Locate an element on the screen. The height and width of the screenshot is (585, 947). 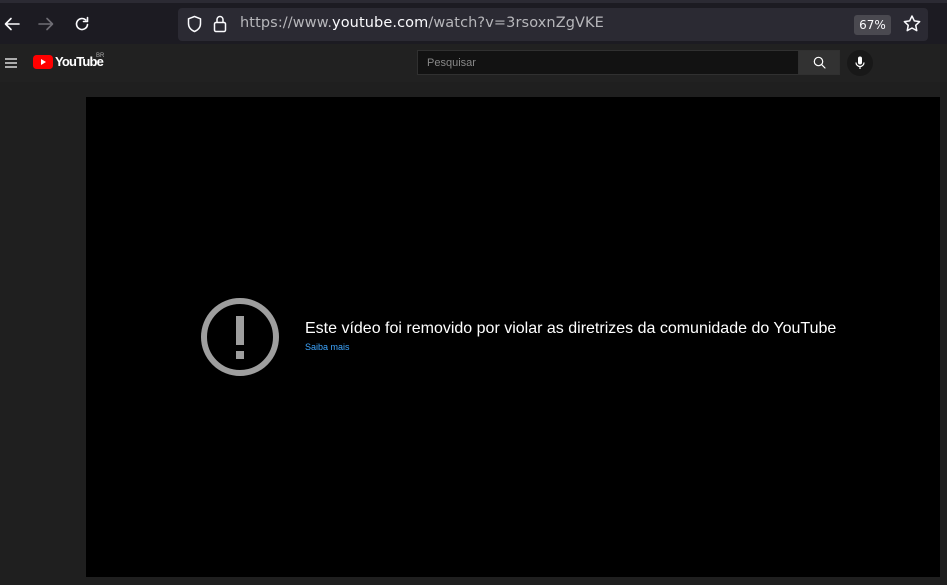
back-button is located at coordinates (13, 24).